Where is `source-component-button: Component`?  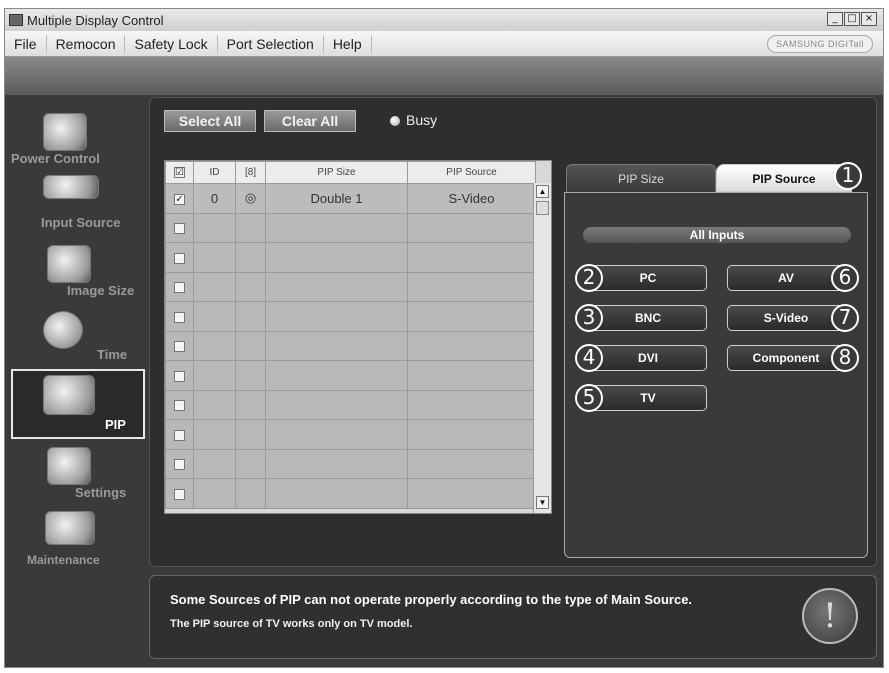
source-component-button: Component is located at coordinates (786, 358).